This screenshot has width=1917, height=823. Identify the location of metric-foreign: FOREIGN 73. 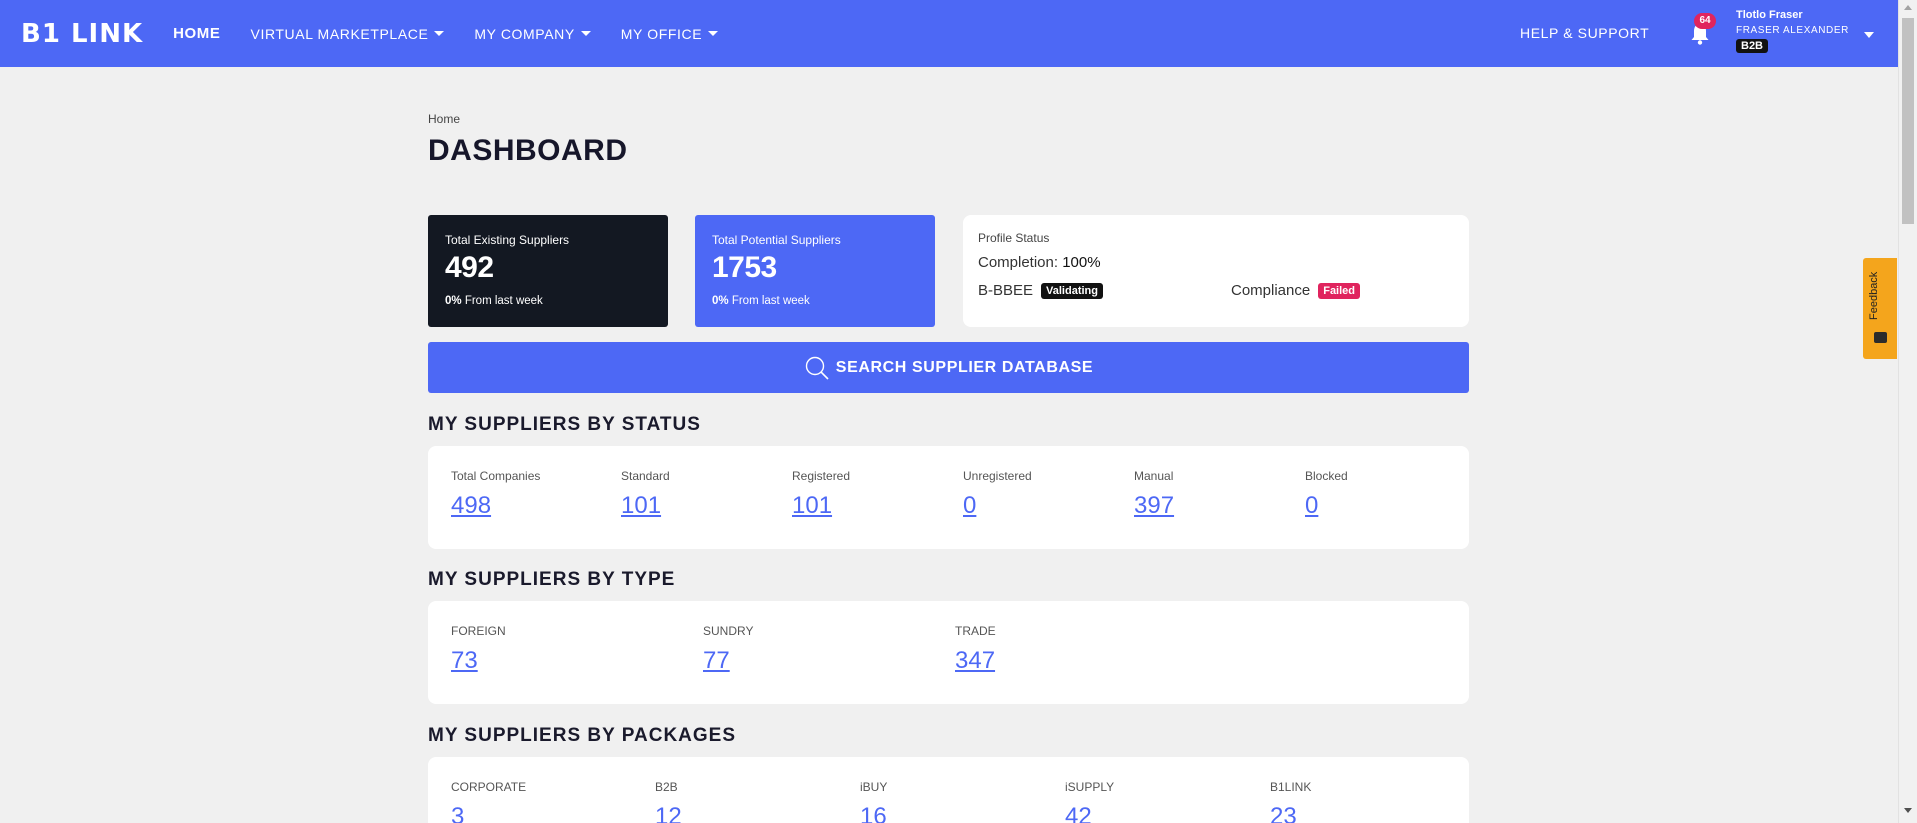
(478, 649).